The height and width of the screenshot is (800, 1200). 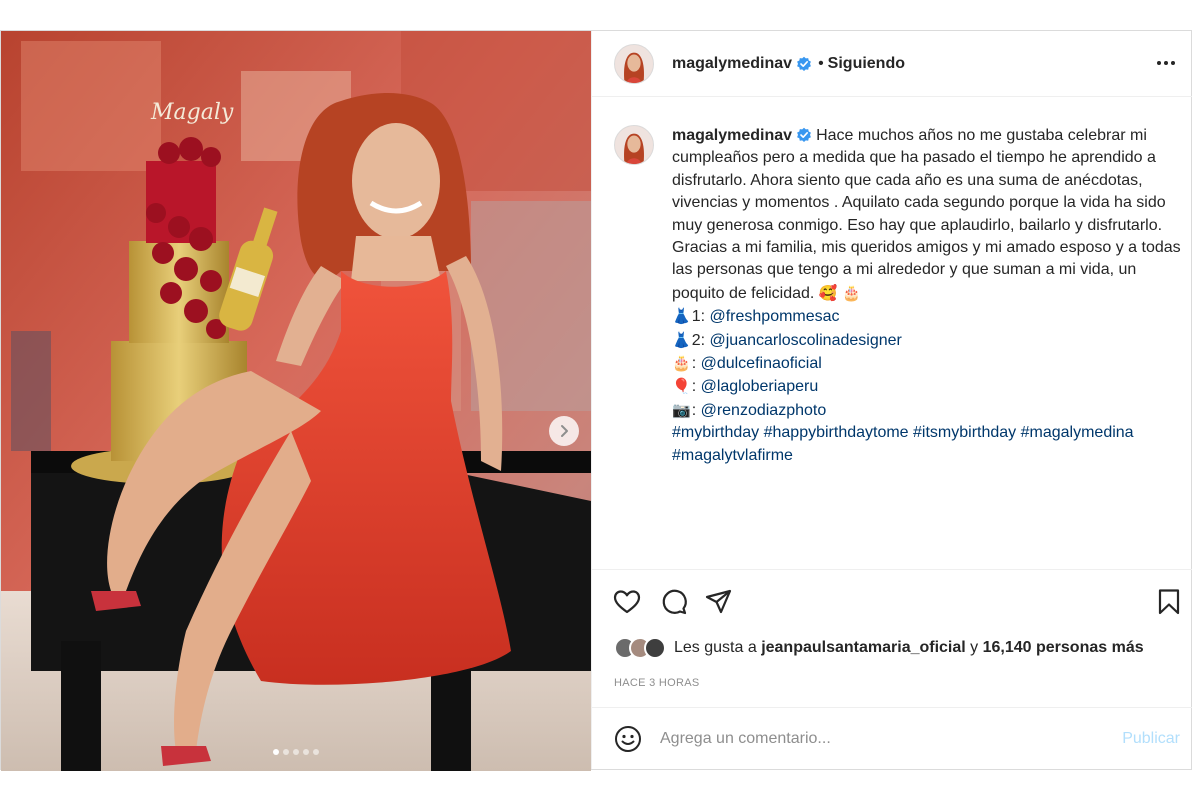 What do you see at coordinates (1063, 648) in the screenshot?
I see `likes-count-link: 16,140 personas más` at bounding box center [1063, 648].